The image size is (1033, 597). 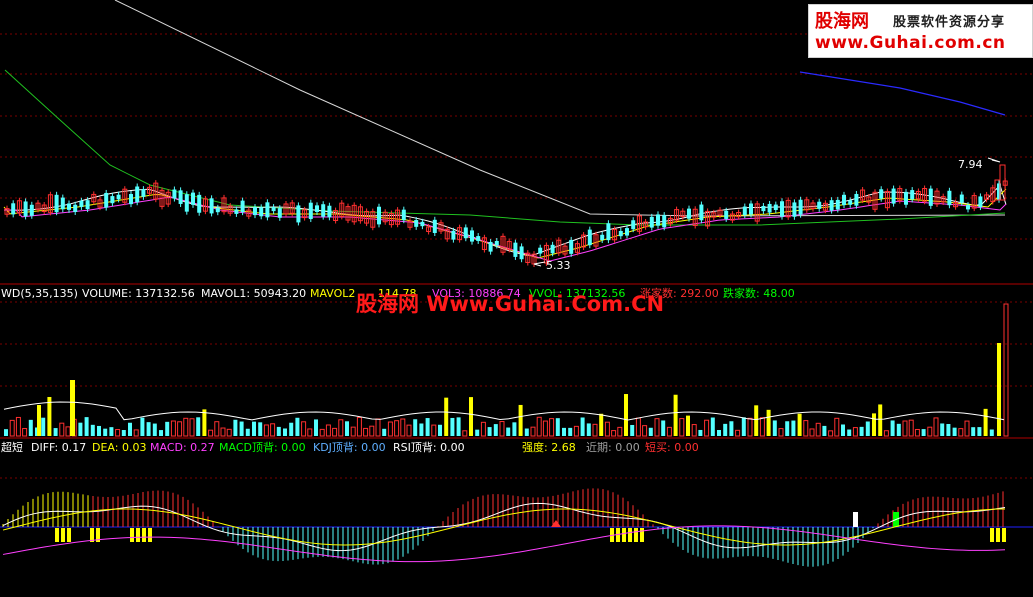 What do you see at coordinates (333, 293) in the screenshot?
I see `mavol2-value: MAVOL2` at bounding box center [333, 293].